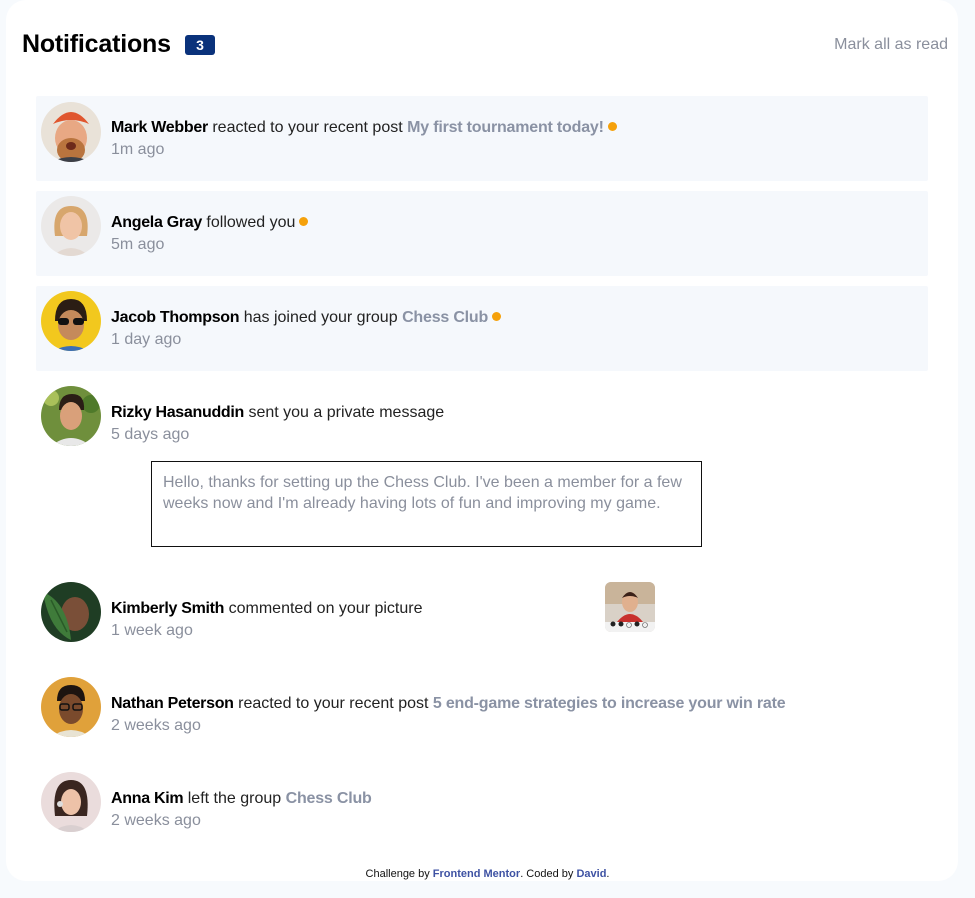 The image size is (975, 898). What do you see at coordinates (505, 127) in the screenshot?
I see `post-link: My first tournament today!` at bounding box center [505, 127].